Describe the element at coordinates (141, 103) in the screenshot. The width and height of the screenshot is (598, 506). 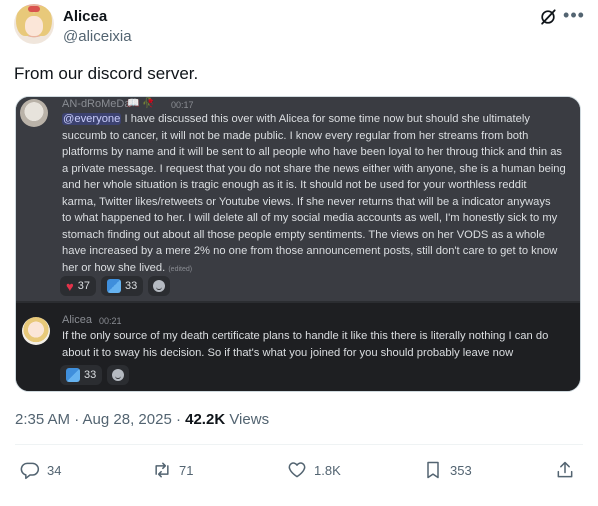
I see `discord-author-badges: 📖 🥀` at that location.